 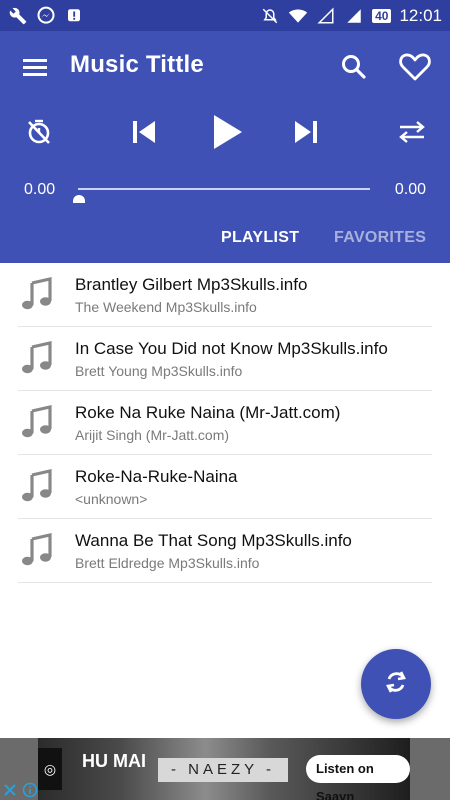 What do you see at coordinates (152, 435) in the screenshot?
I see `song-artist: Arijit Singh (Mr-Jatt.com)` at bounding box center [152, 435].